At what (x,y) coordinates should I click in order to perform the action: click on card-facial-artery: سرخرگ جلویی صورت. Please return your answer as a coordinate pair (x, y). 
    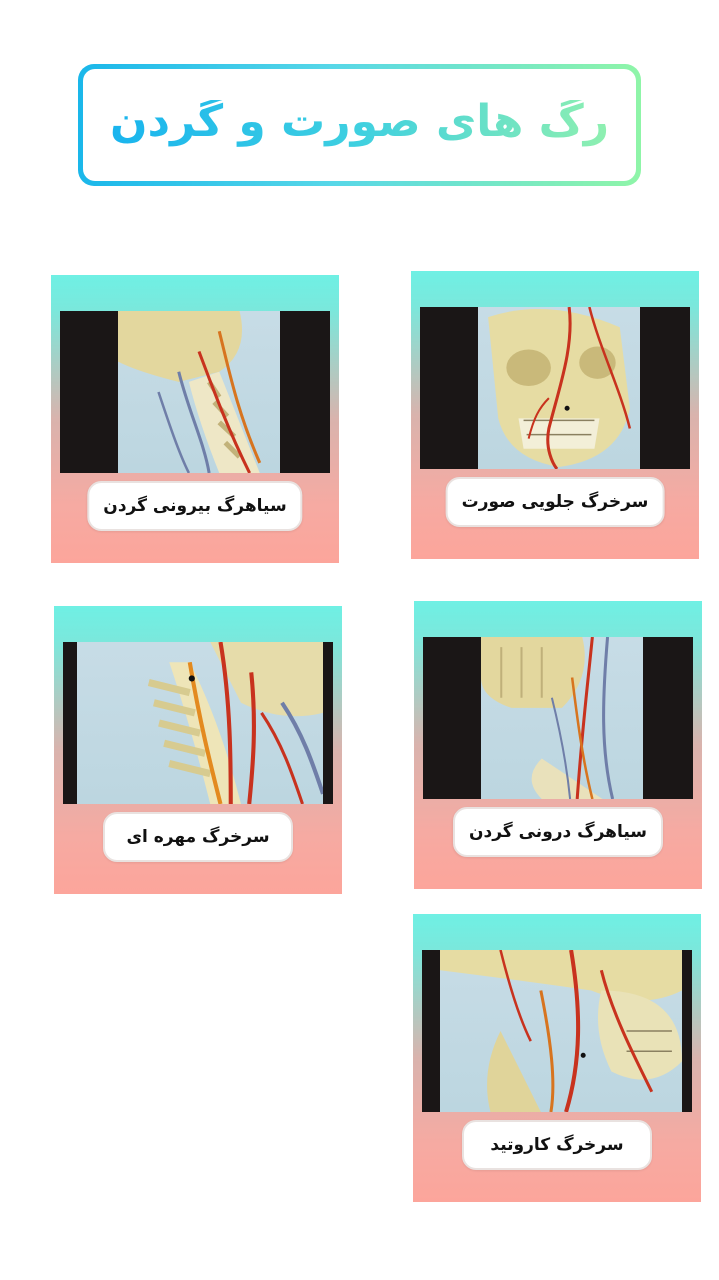
    Looking at the image, I should click on (555, 415).